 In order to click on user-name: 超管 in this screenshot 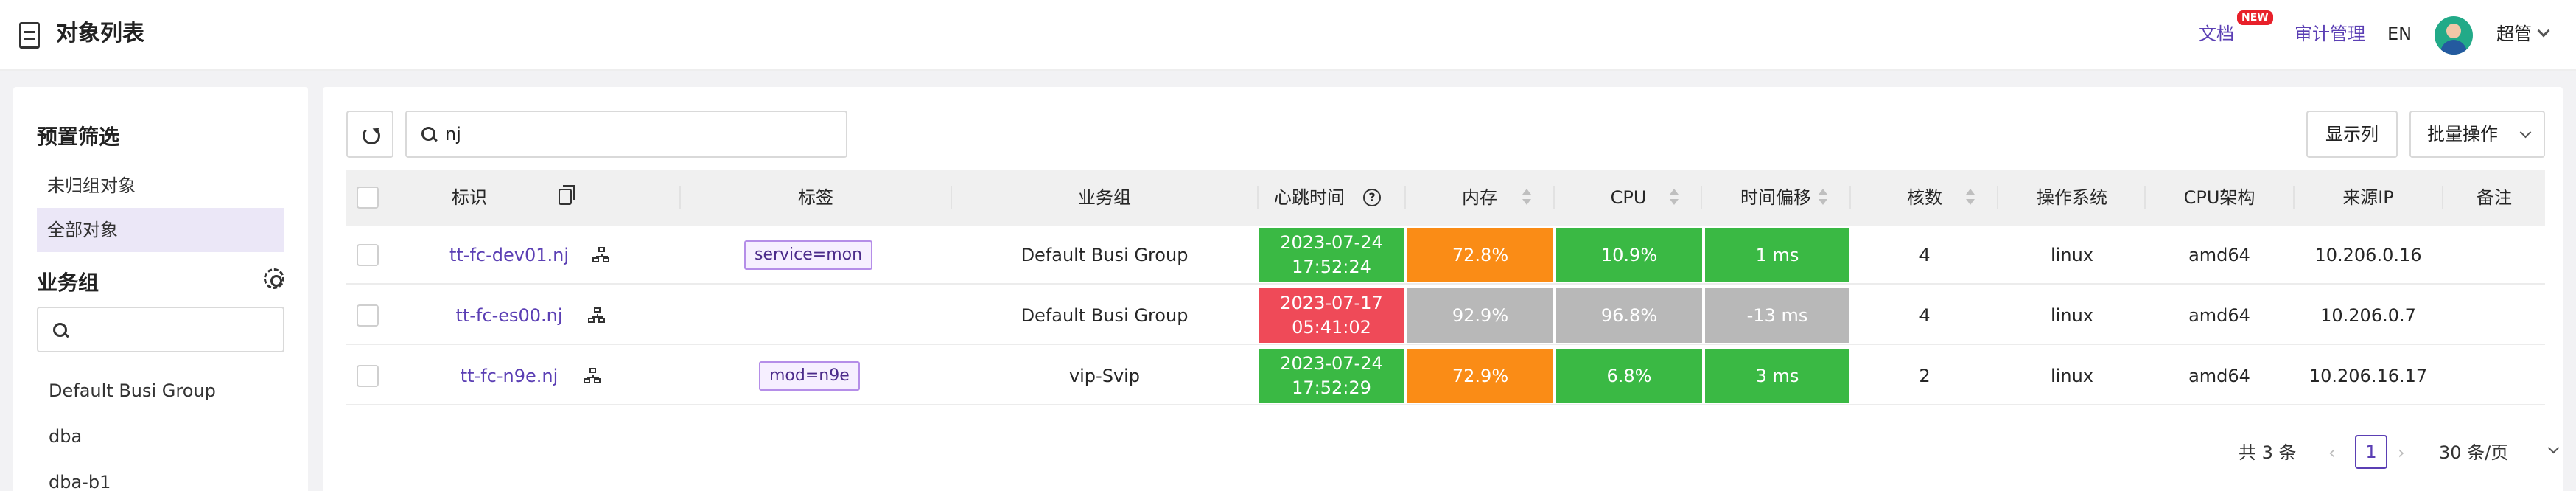, I will do `click(2514, 34)`.